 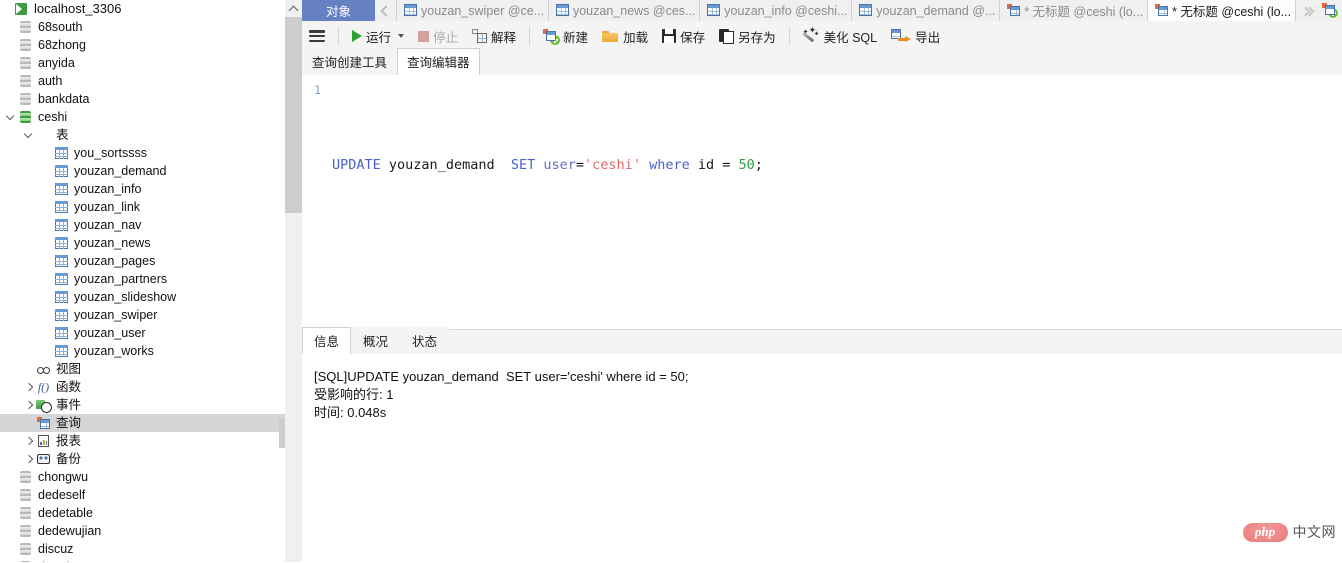 What do you see at coordinates (142, 405) in the screenshot?
I see `tree-node-事件: 事件` at bounding box center [142, 405].